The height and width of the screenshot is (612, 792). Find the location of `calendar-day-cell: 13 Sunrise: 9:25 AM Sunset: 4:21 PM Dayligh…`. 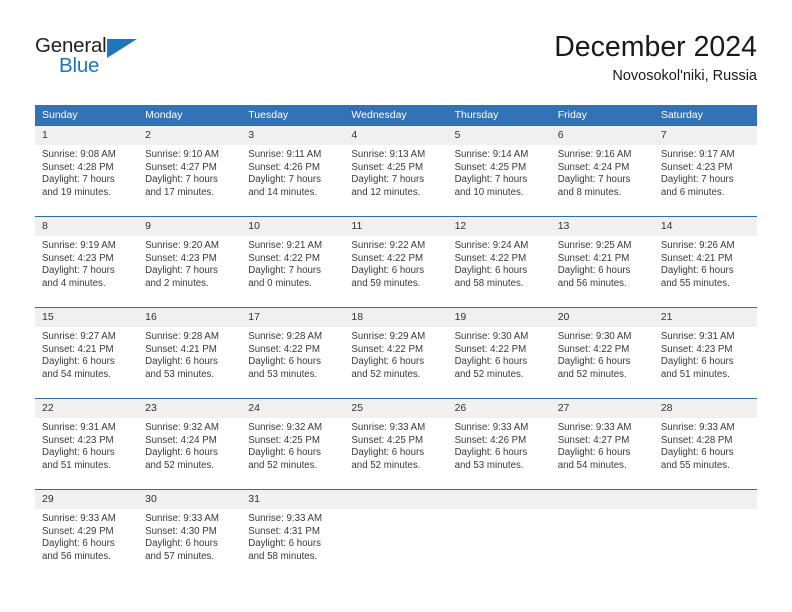

calendar-day-cell: 13 Sunrise: 9:25 AM Sunset: 4:21 PM Dayligh… is located at coordinates (602, 262).